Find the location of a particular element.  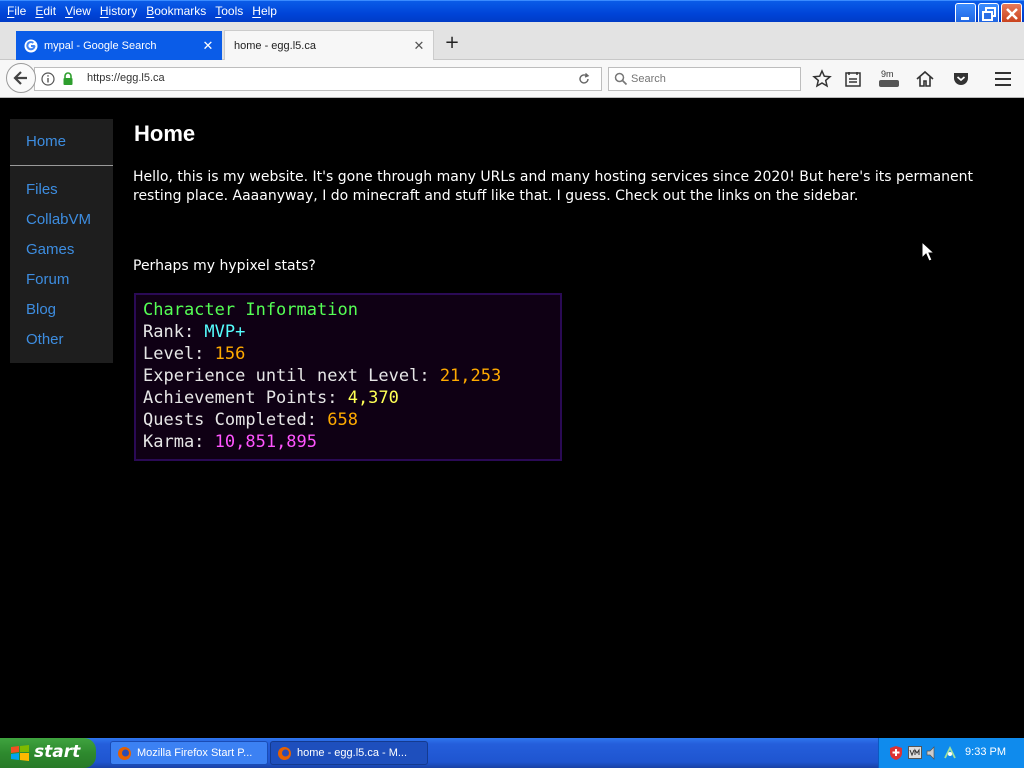

tab-google-search: mypal - Google Search ✕ is located at coordinates (119, 45).